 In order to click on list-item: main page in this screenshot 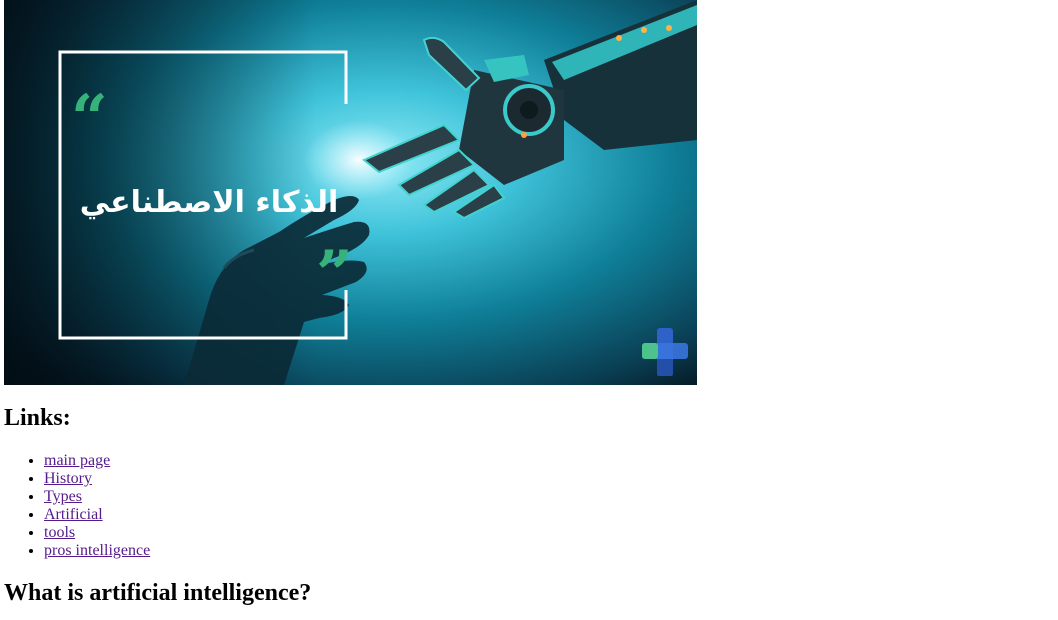, I will do `click(97, 461)`.